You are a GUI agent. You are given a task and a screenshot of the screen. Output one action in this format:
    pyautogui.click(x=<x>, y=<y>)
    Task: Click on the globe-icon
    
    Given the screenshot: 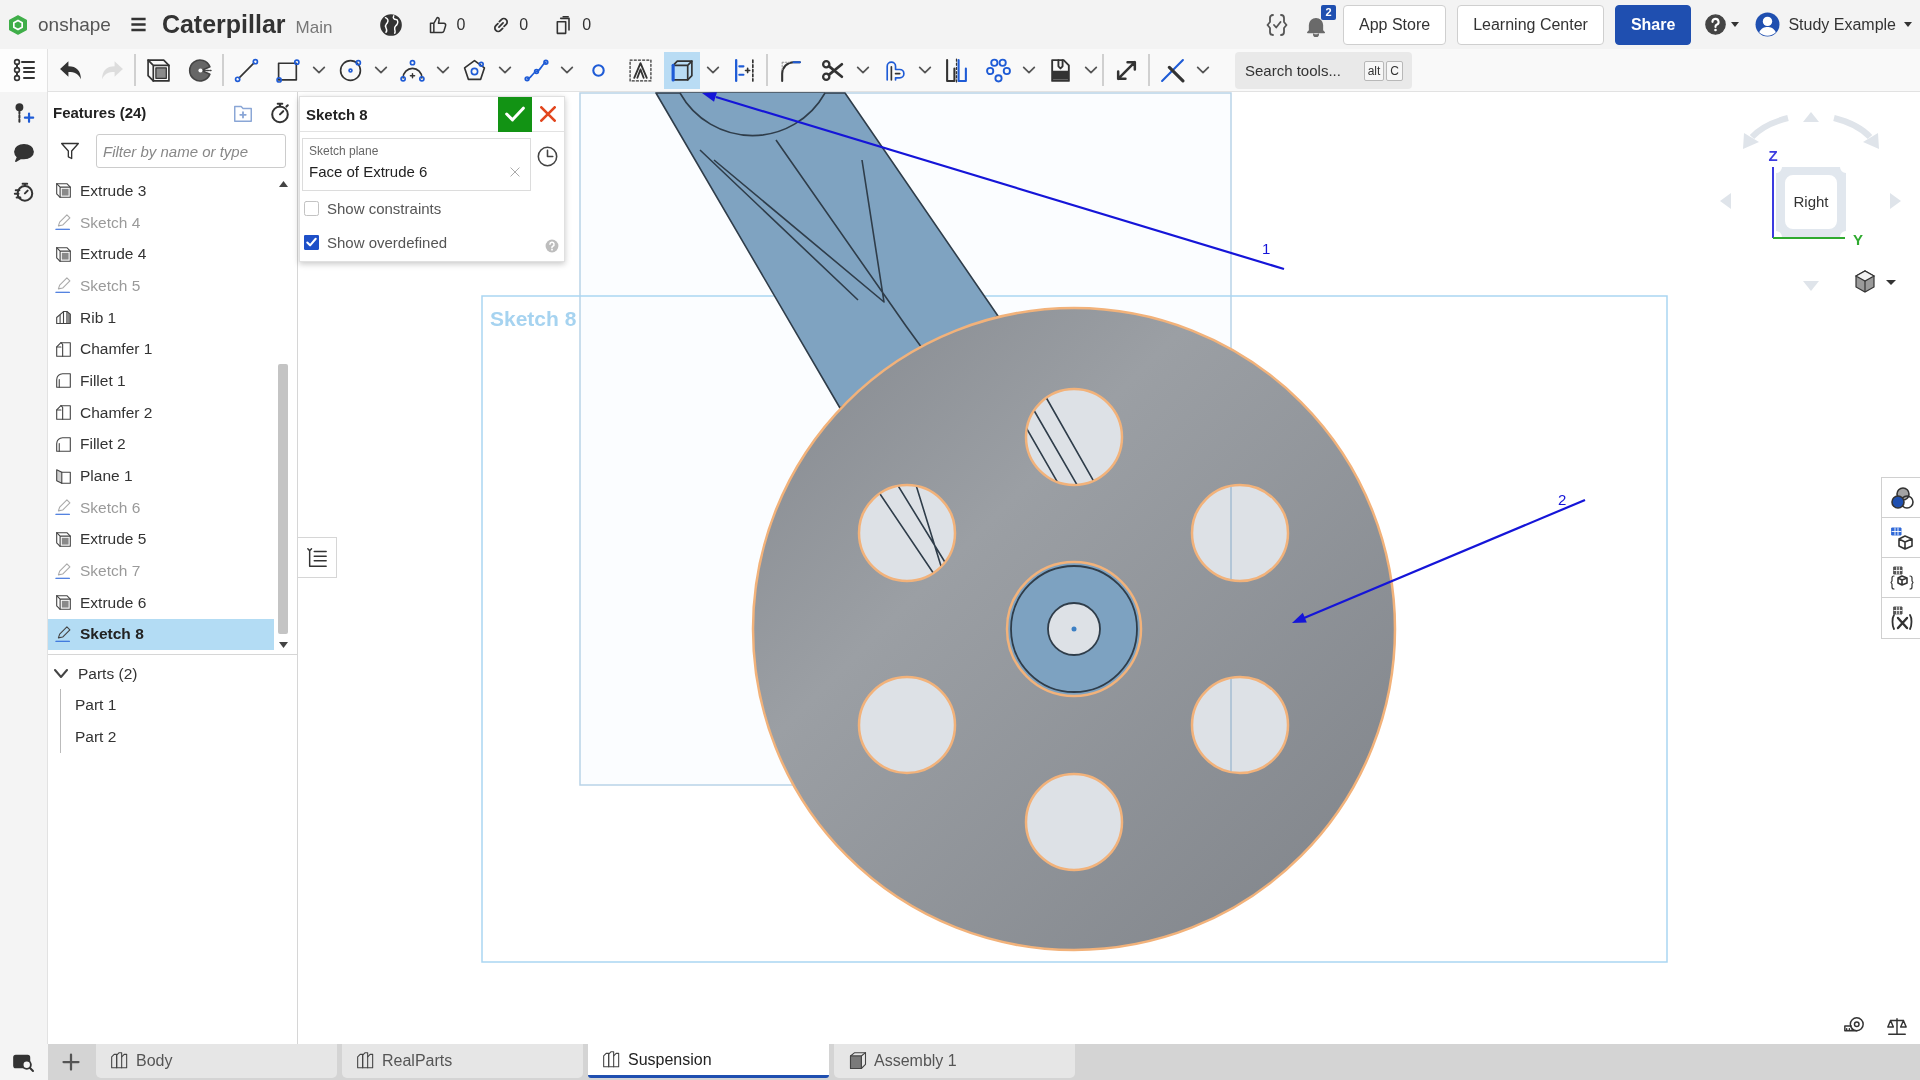 What is the action you would take?
    pyautogui.click(x=391, y=24)
    